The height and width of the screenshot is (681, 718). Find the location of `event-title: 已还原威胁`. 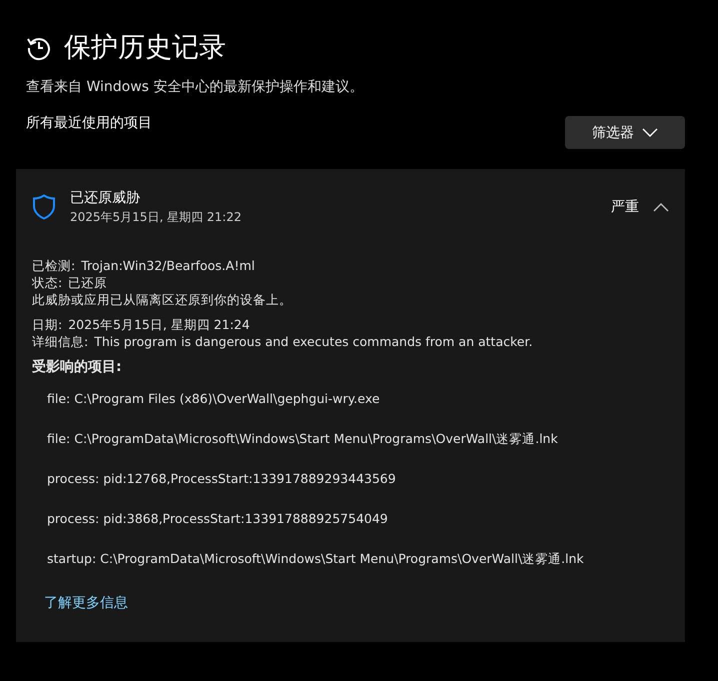

event-title: 已还原威胁 is located at coordinates (105, 197).